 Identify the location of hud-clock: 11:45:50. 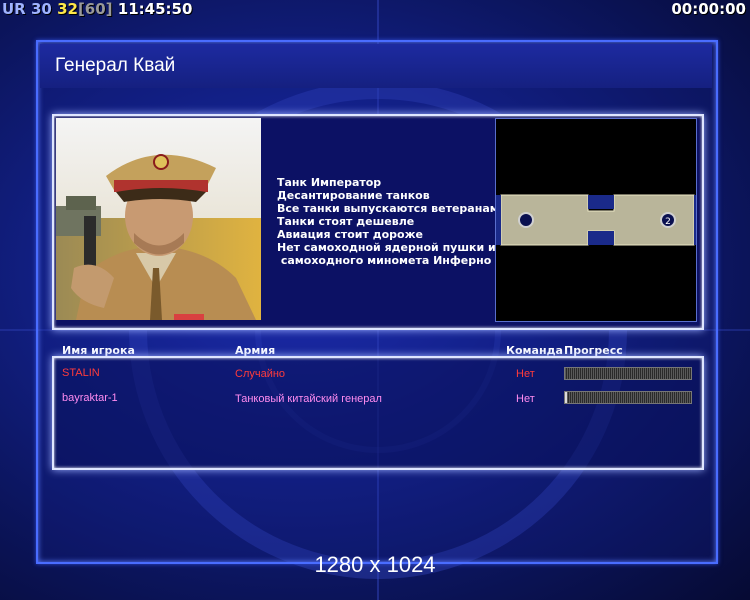
(155, 9).